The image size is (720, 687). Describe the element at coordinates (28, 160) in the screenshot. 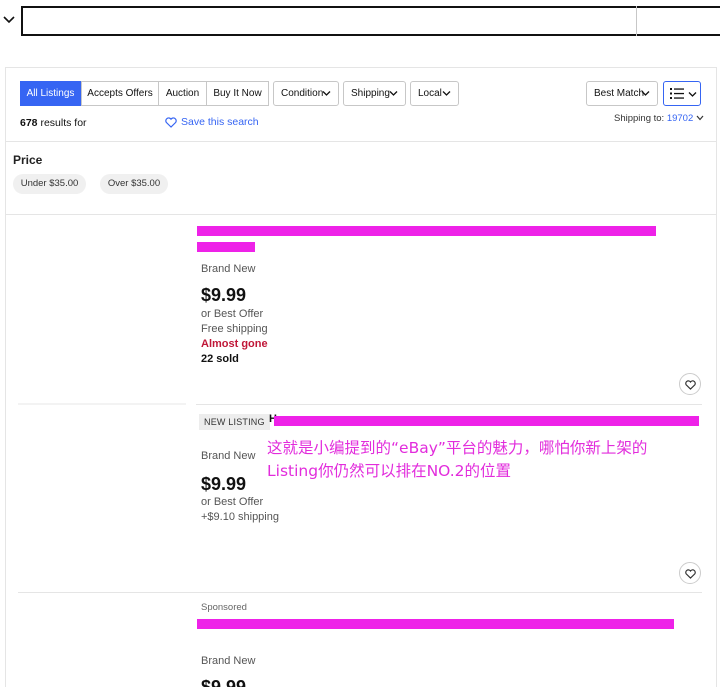

I see `price-filter-title: Price` at that location.